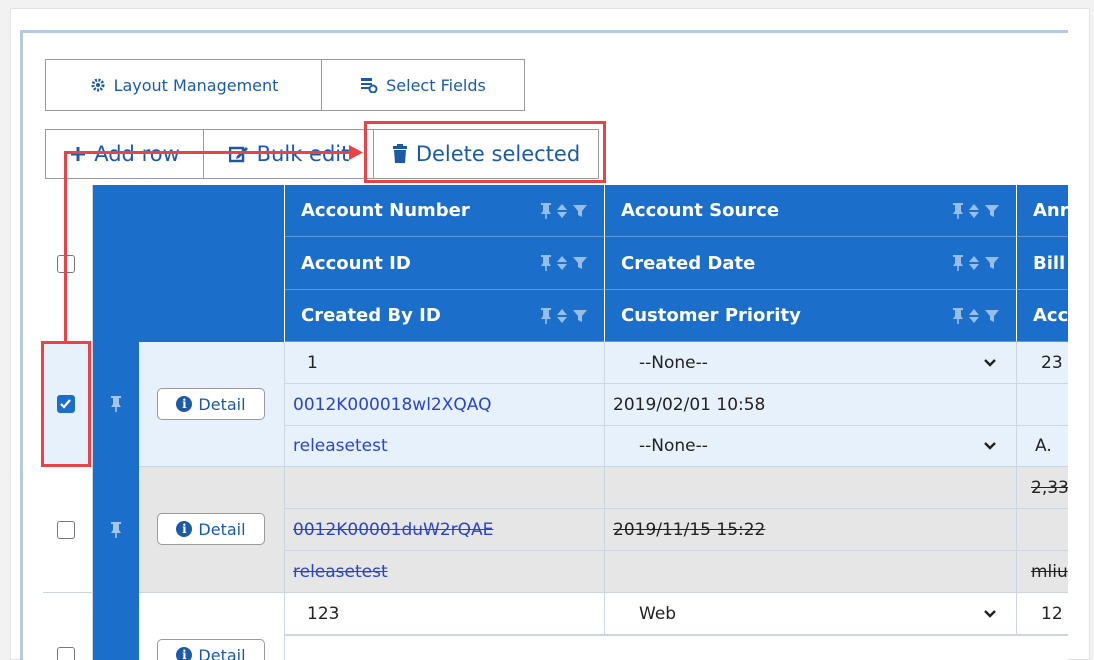  What do you see at coordinates (211, 649) in the screenshot?
I see `row-3-detail-button: i Detail` at bounding box center [211, 649].